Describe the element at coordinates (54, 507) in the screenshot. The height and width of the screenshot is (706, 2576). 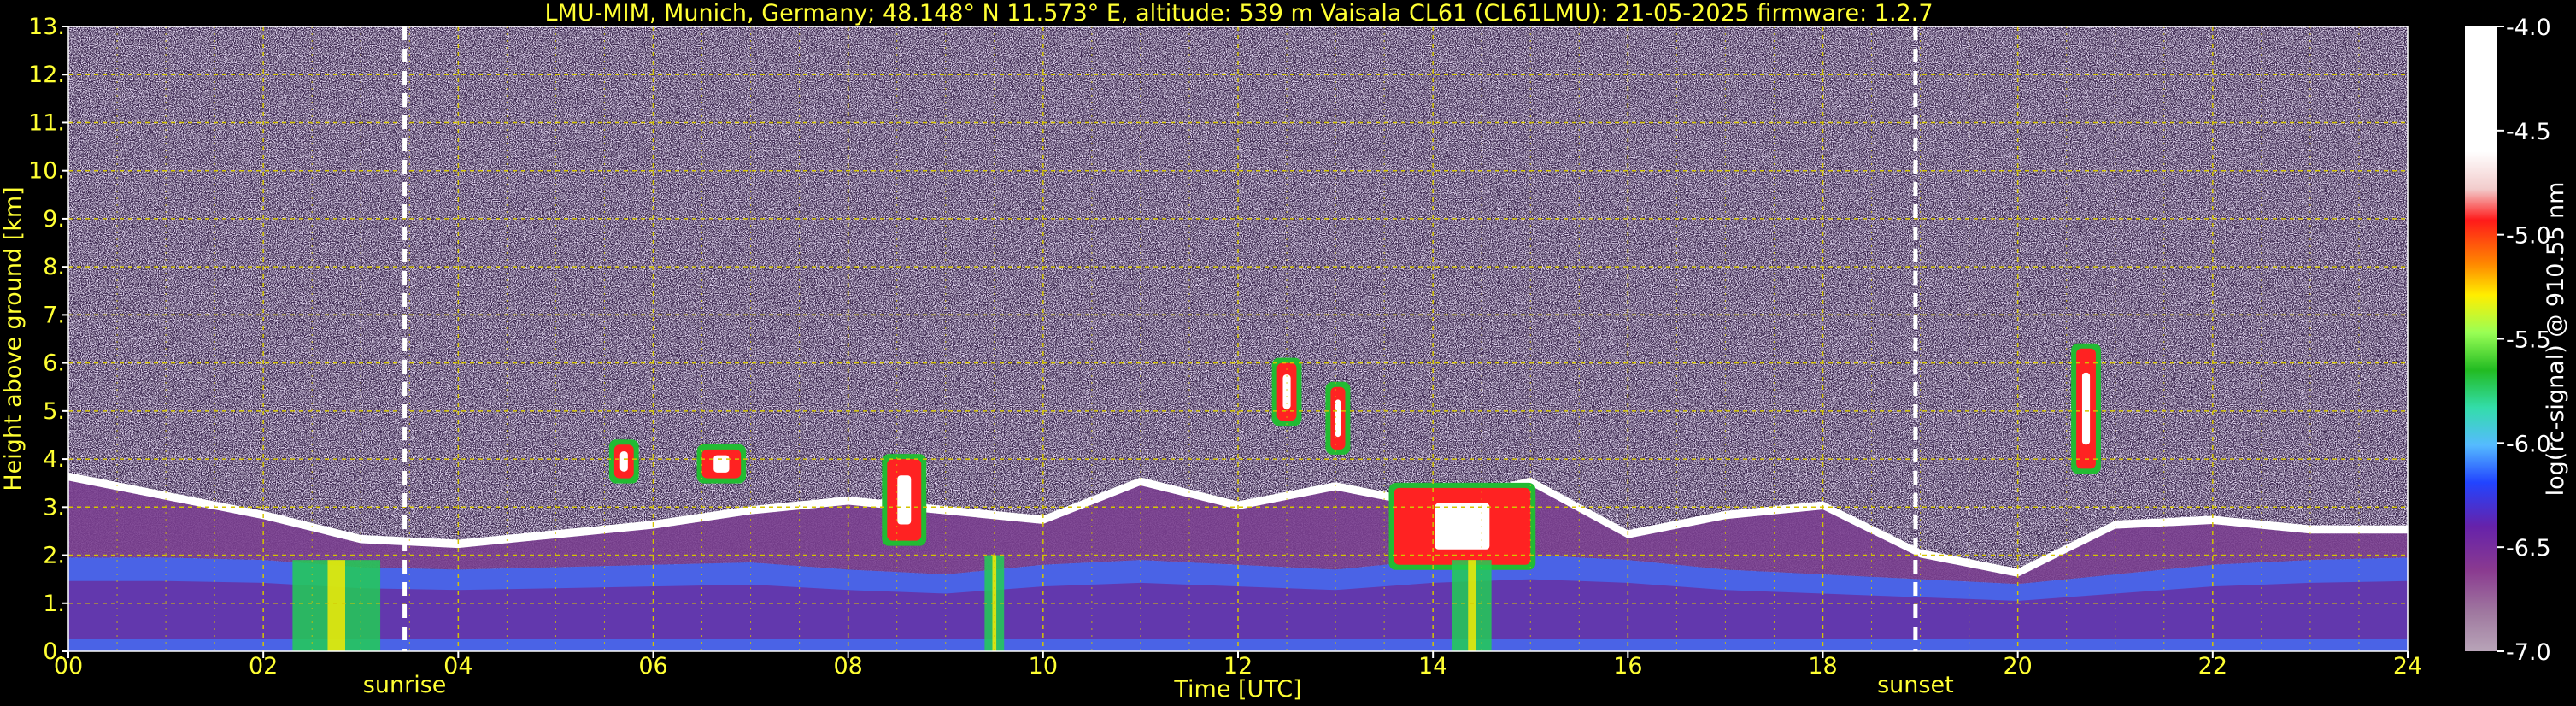
I see `y-tick-label: 3.` at that location.